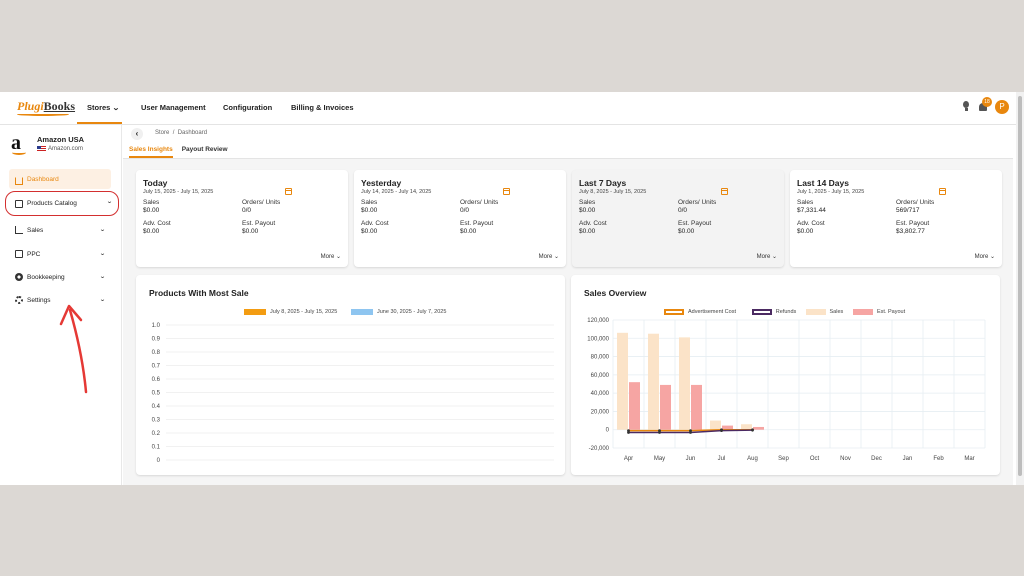 Image resolution: width=1024 pixels, height=576 pixels. Describe the element at coordinates (600, 376) in the screenshot. I see `y-tick-label: 60,000` at that location.